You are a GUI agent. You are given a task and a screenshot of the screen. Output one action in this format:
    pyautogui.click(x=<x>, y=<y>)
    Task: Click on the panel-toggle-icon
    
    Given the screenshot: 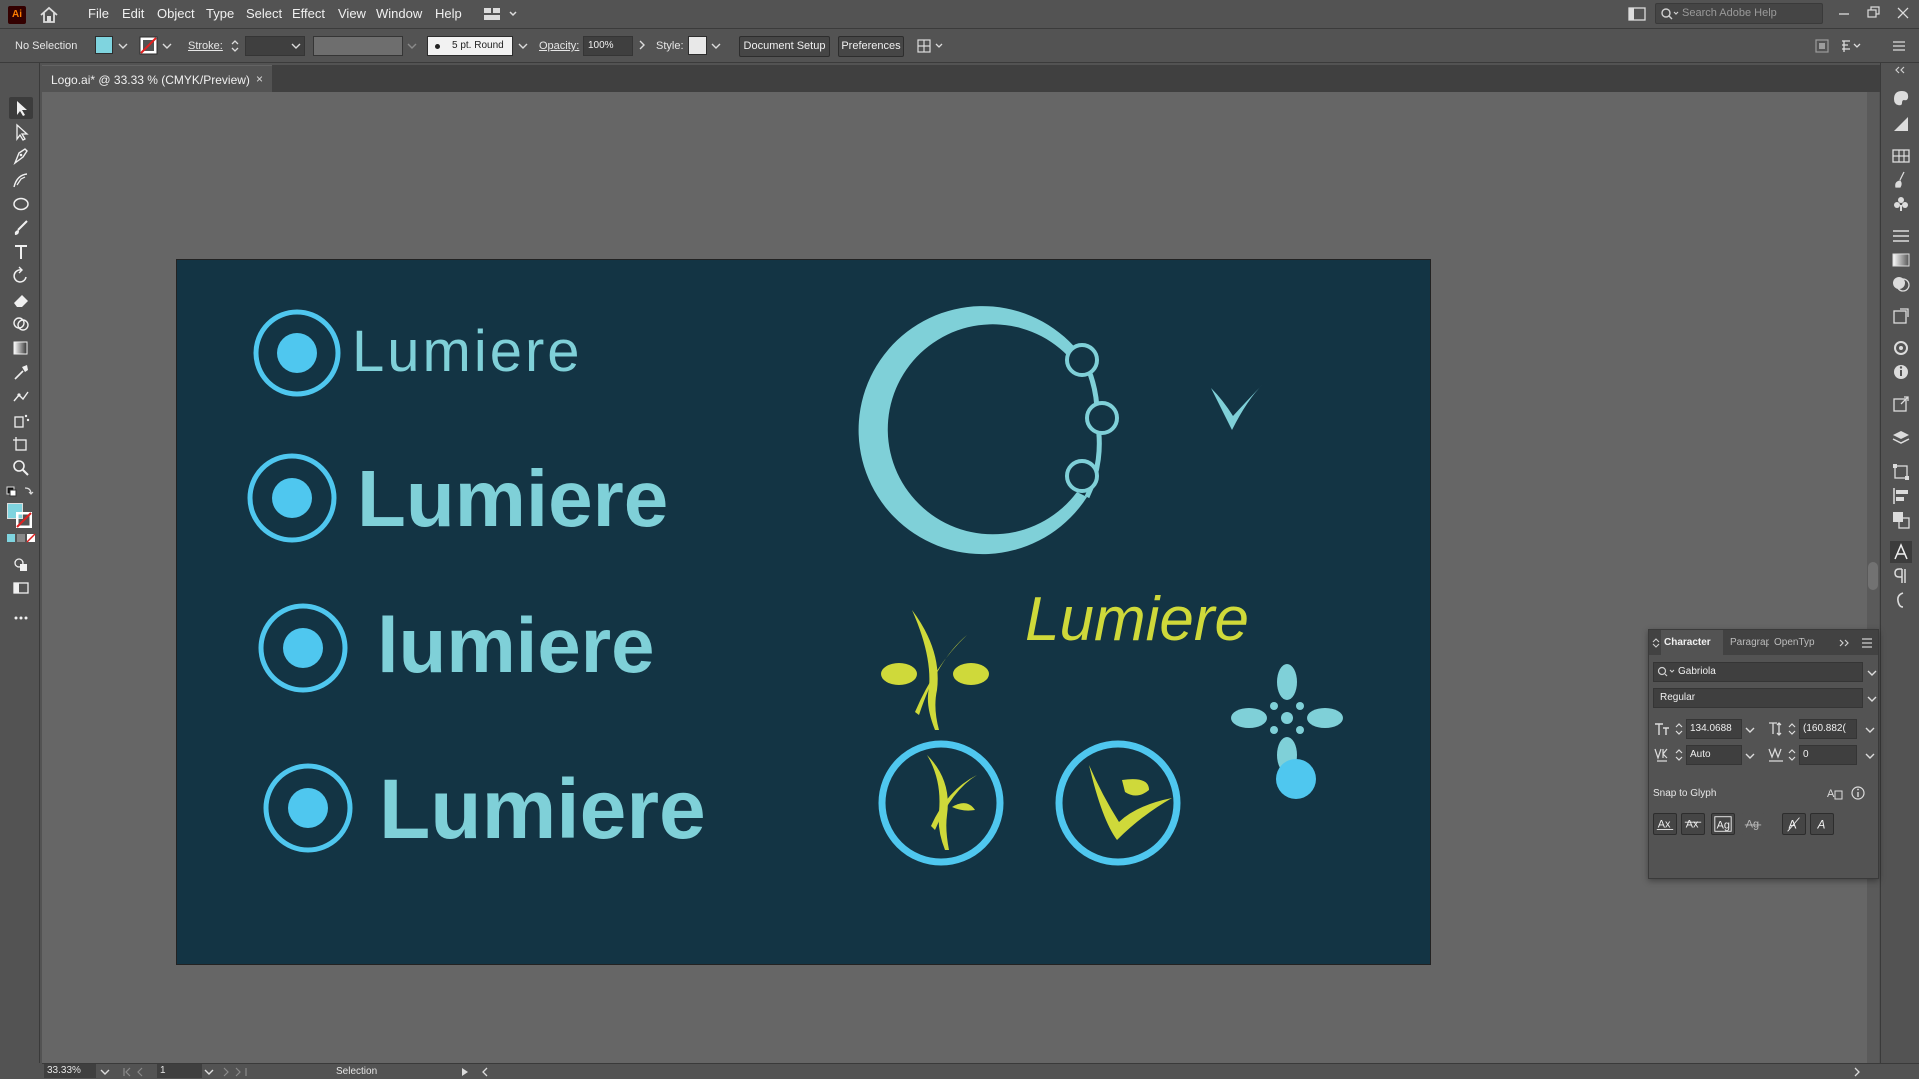 What is the action you would take?
    pyautogui.click(x=1656, y=643)
    